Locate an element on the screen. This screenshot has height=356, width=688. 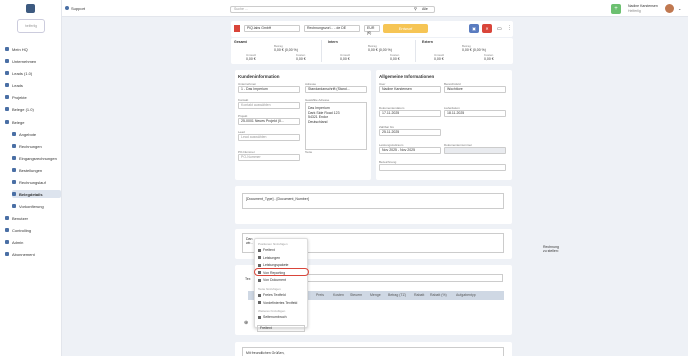
sidebar-item: Admin is located at coordinates (14, 242).